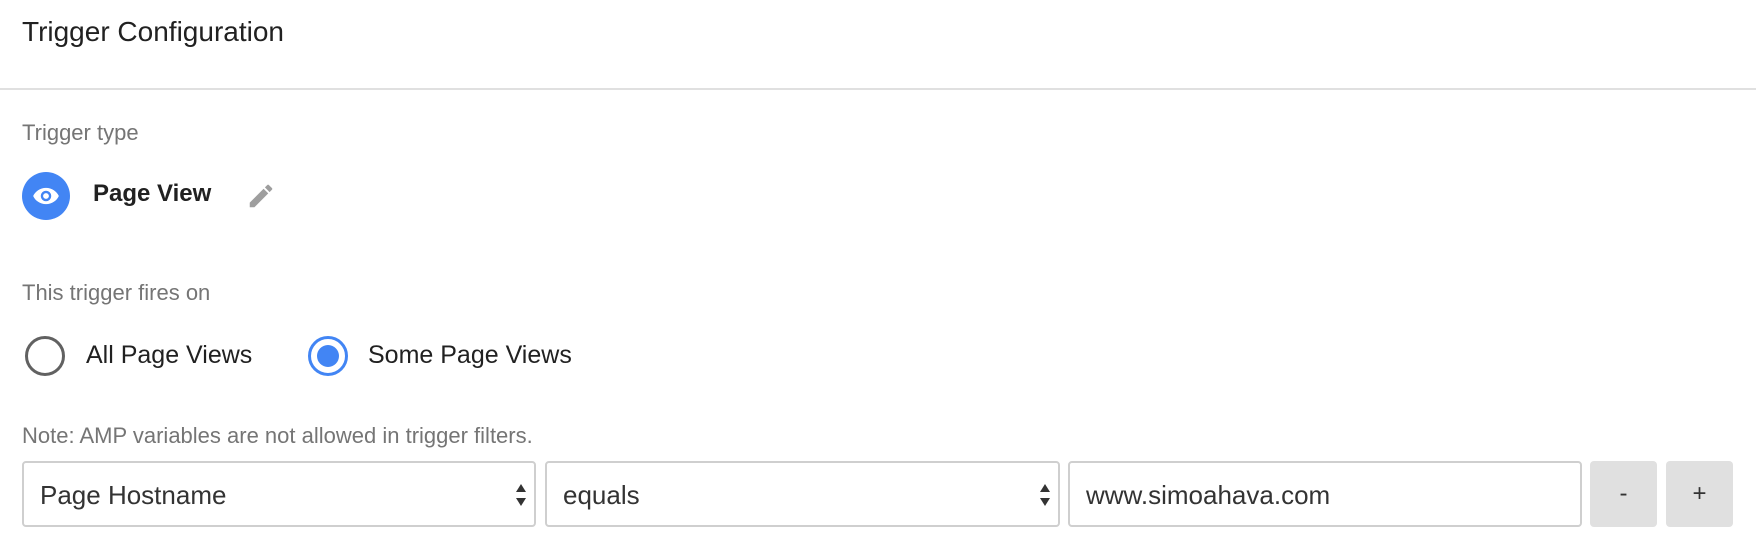 The width and height of the screenshot is (1756, 554). Describe the element at coordinates (1208, 495) in the screenshot. I see `filter-value-text: www.simoahava.com` at that location.